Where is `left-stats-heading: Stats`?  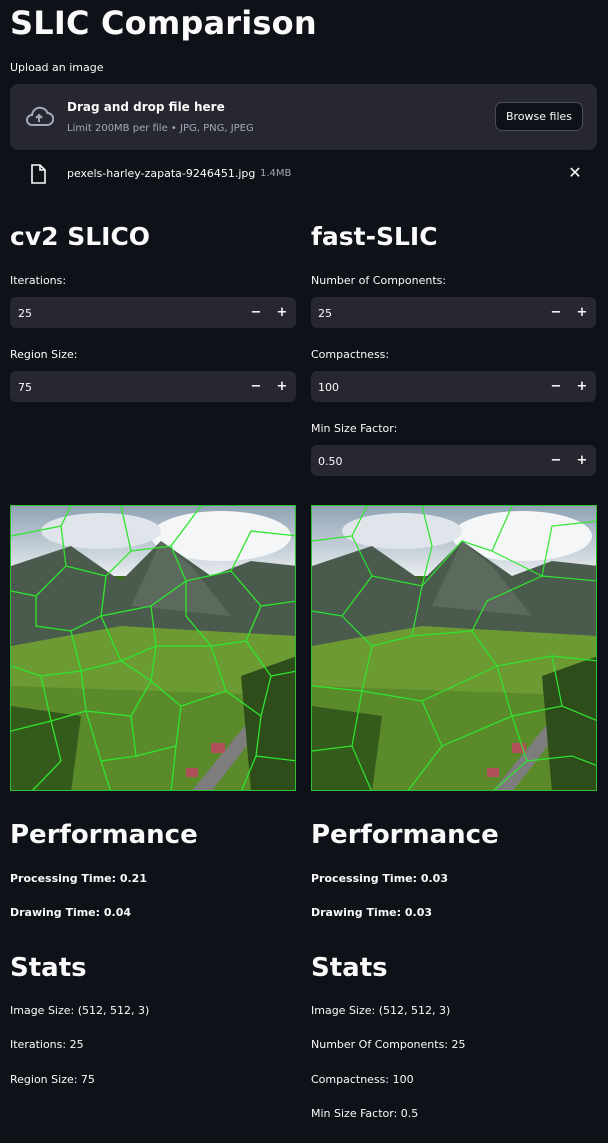 left-stats-heading: Stats is located at coordinates (48, 968).